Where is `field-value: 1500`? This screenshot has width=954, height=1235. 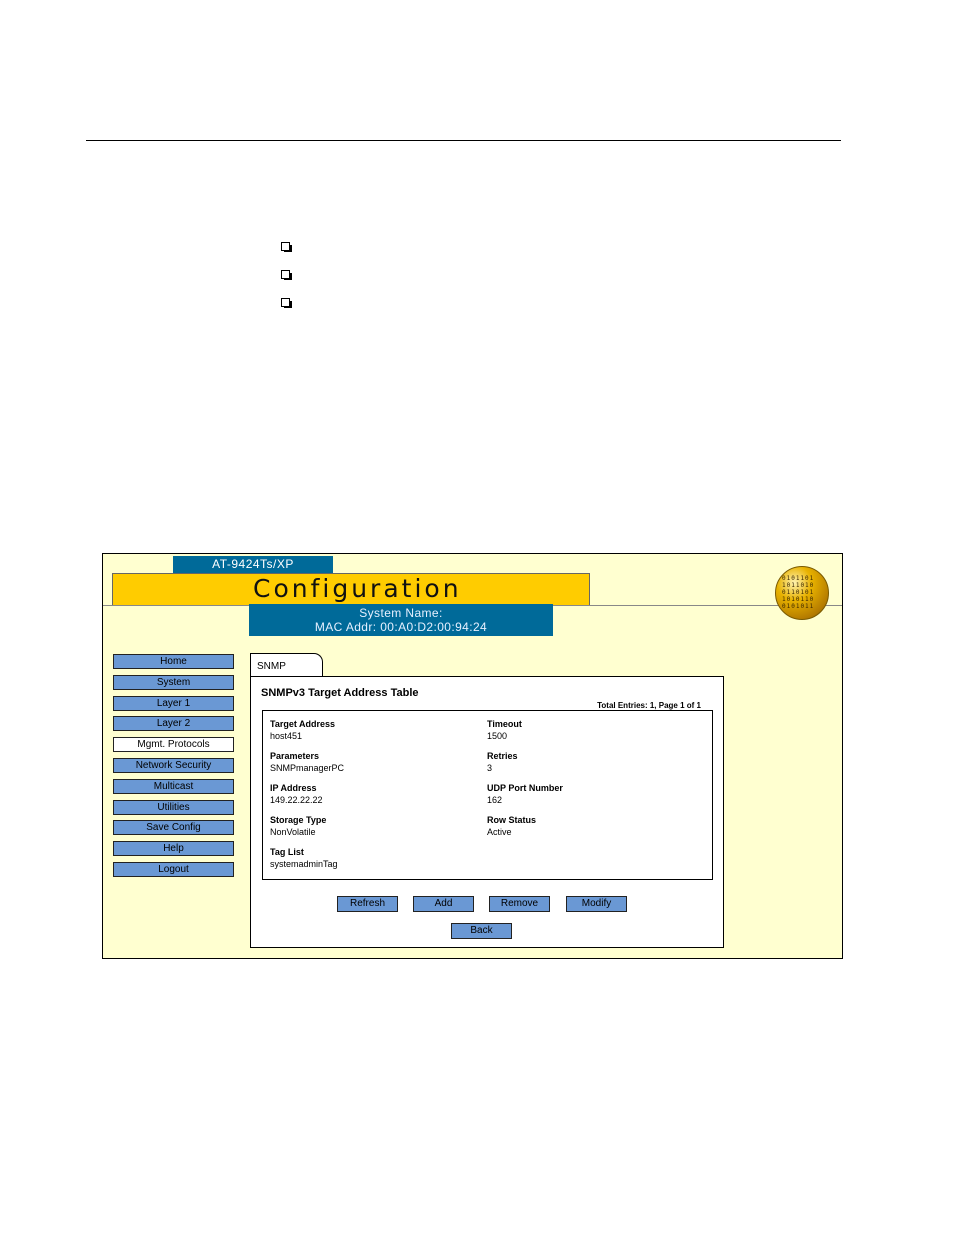 field-value: 1500 is located at coordinates (497, 736).